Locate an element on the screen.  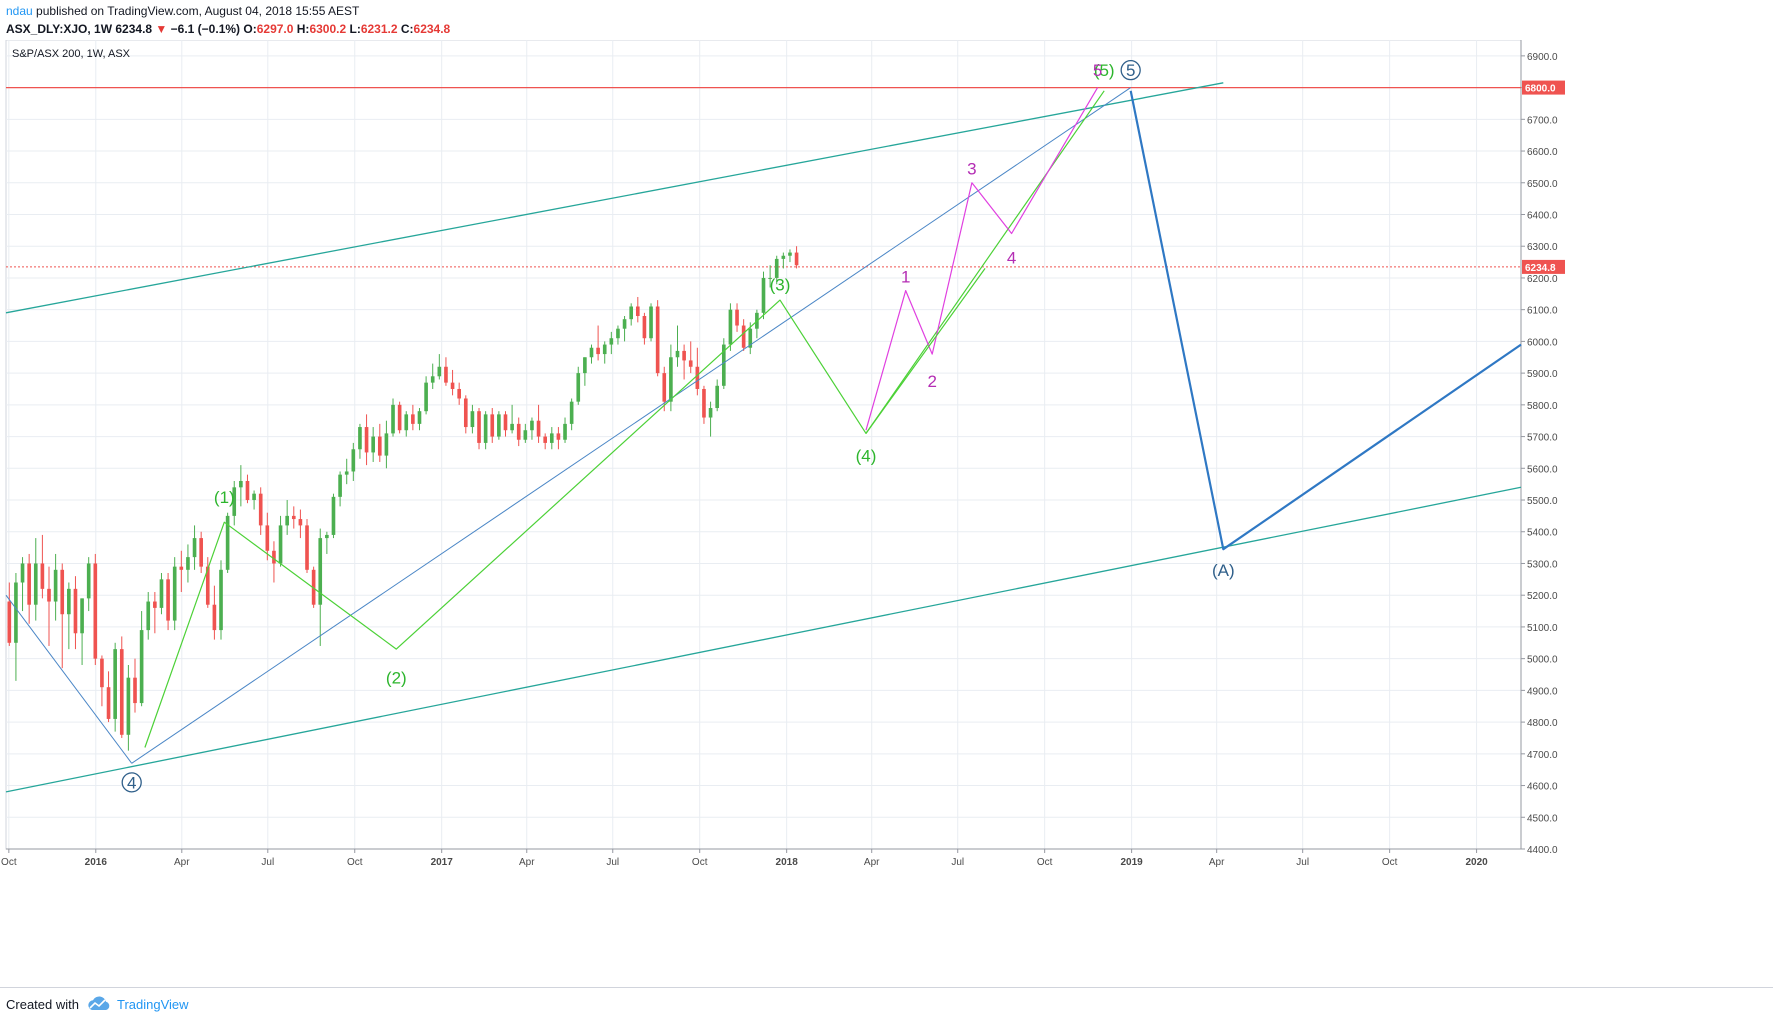
symbol-name: ASX_DLY:XJO, 1W is located at coordinates (59, 29).